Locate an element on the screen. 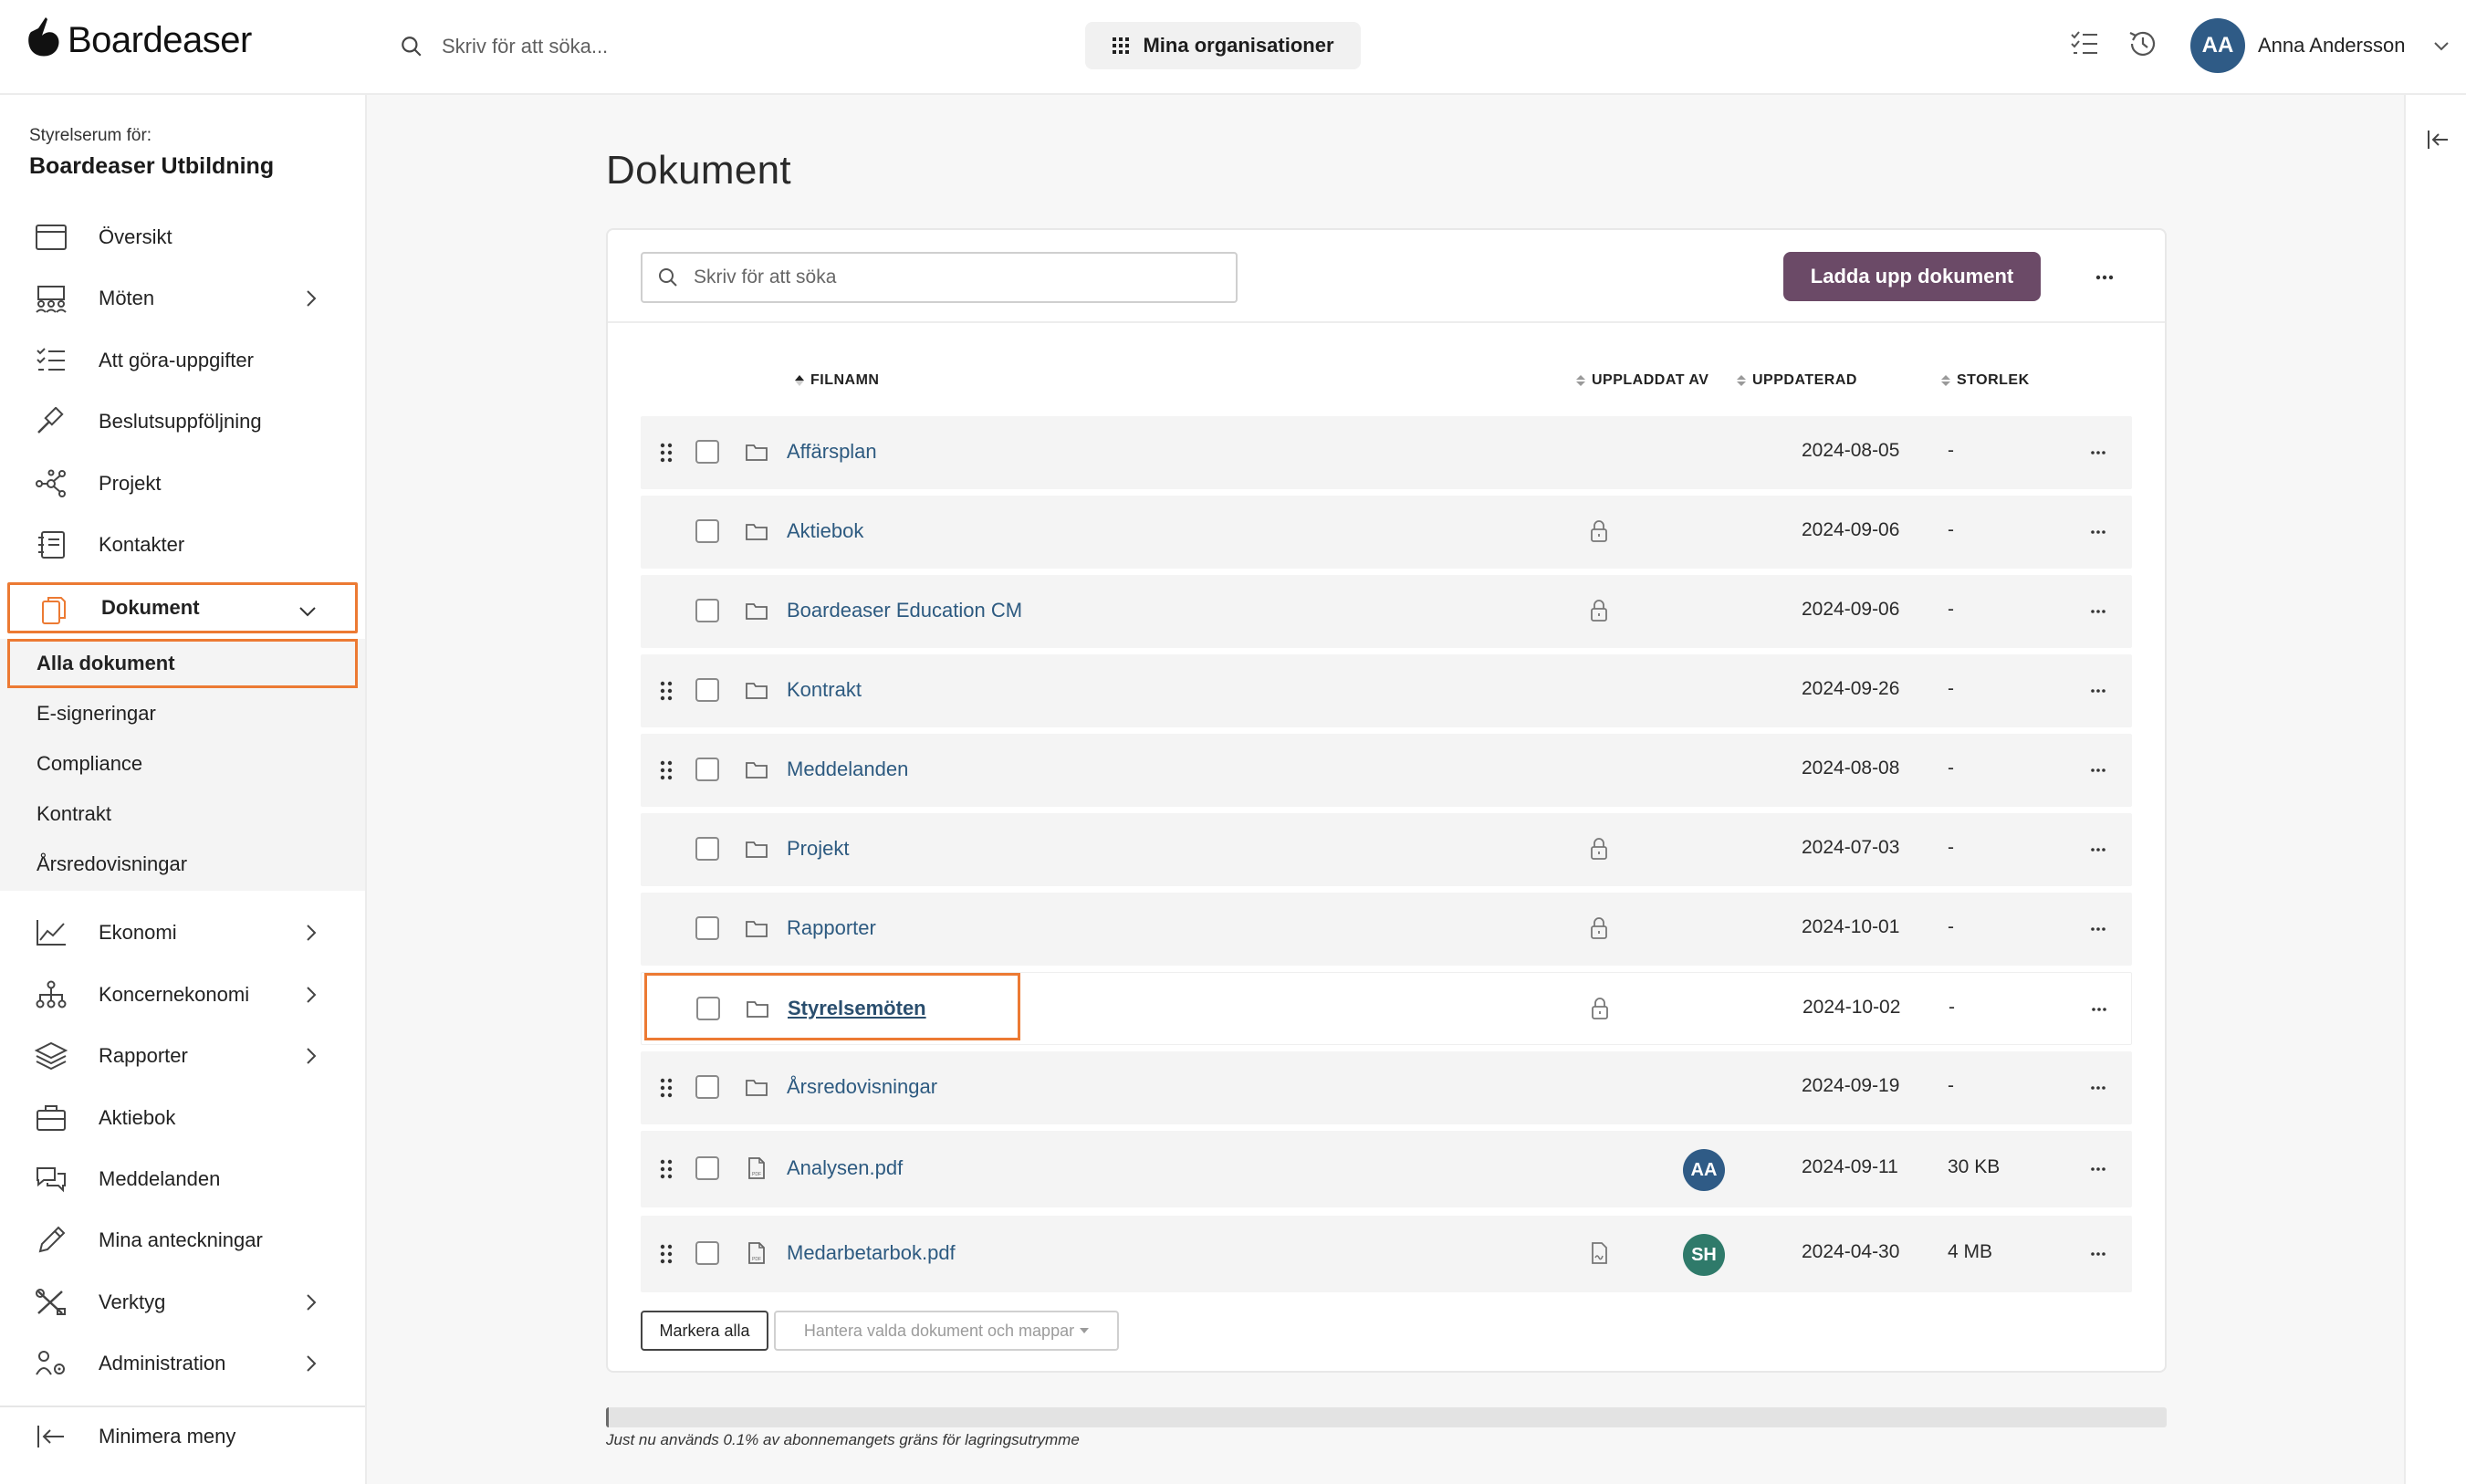 The height and width of the screenshot is (1484, 2466). submenu-item-e-signeringar: E-signeringar is located at coordinates (182, 713).